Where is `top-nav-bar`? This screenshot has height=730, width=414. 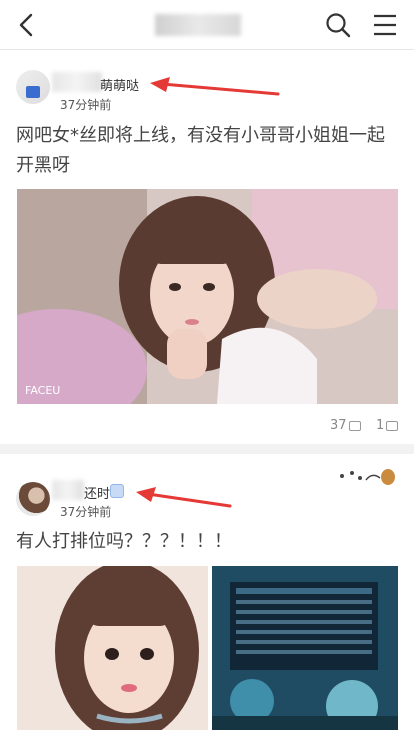 top-nav-bar is located at coordinates (207, 25).